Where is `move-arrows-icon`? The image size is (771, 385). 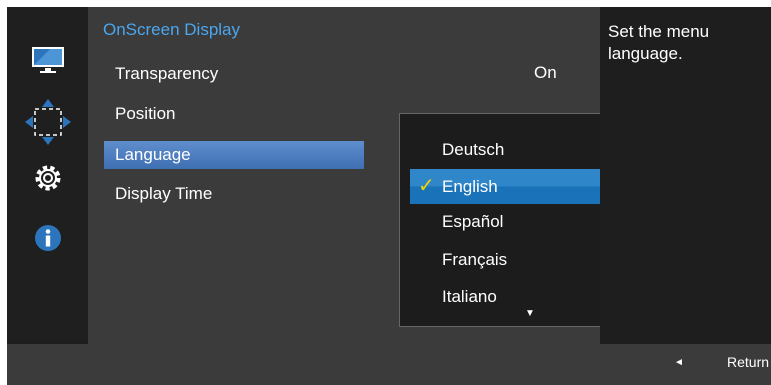 move-arrows-icon is located at coordinates (47, 122).